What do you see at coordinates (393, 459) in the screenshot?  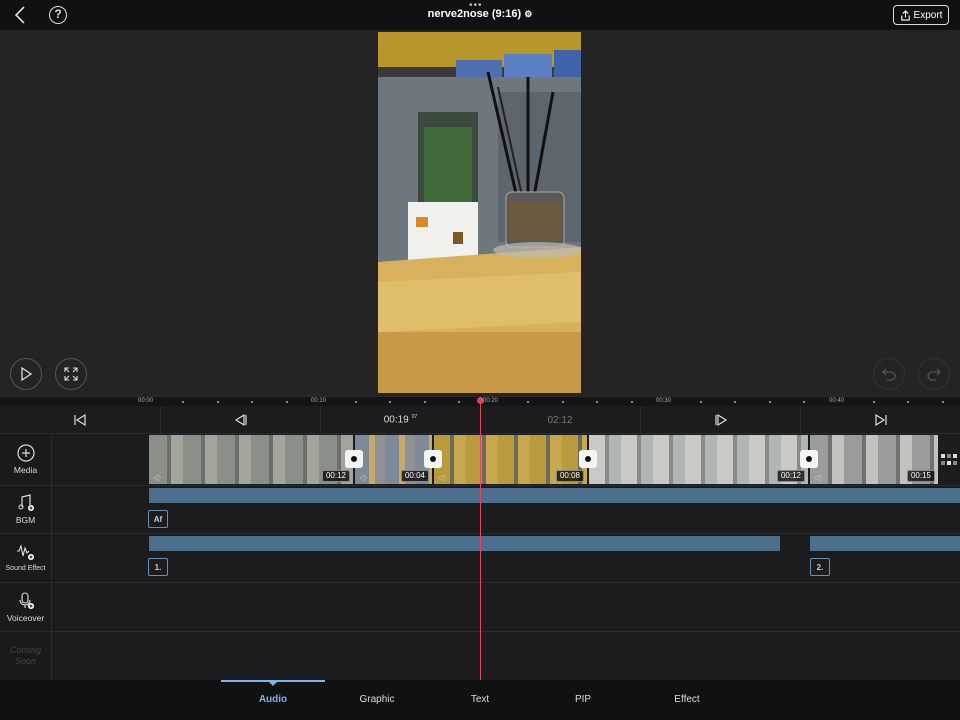 I see `video-clip: ◁· 00:04` at bounding box center [393, 459].